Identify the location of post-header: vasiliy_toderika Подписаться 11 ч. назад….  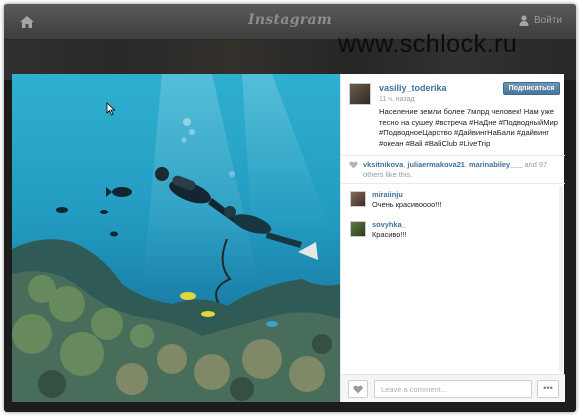
(453, 115).